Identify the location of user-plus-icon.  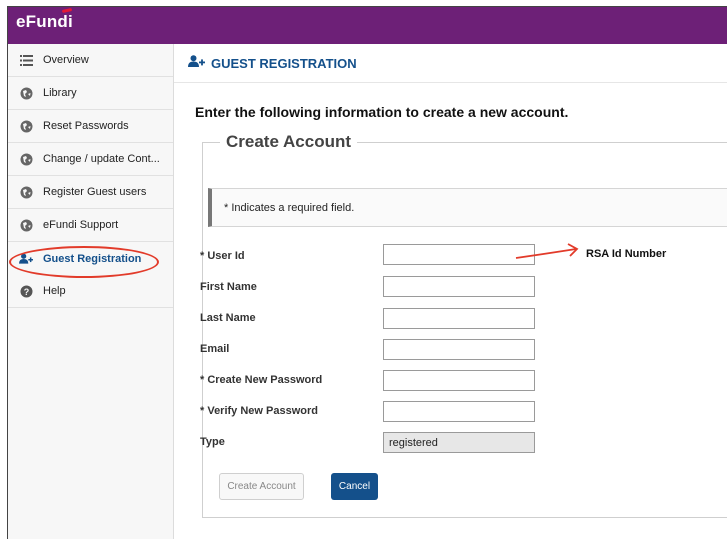
(199, 63).